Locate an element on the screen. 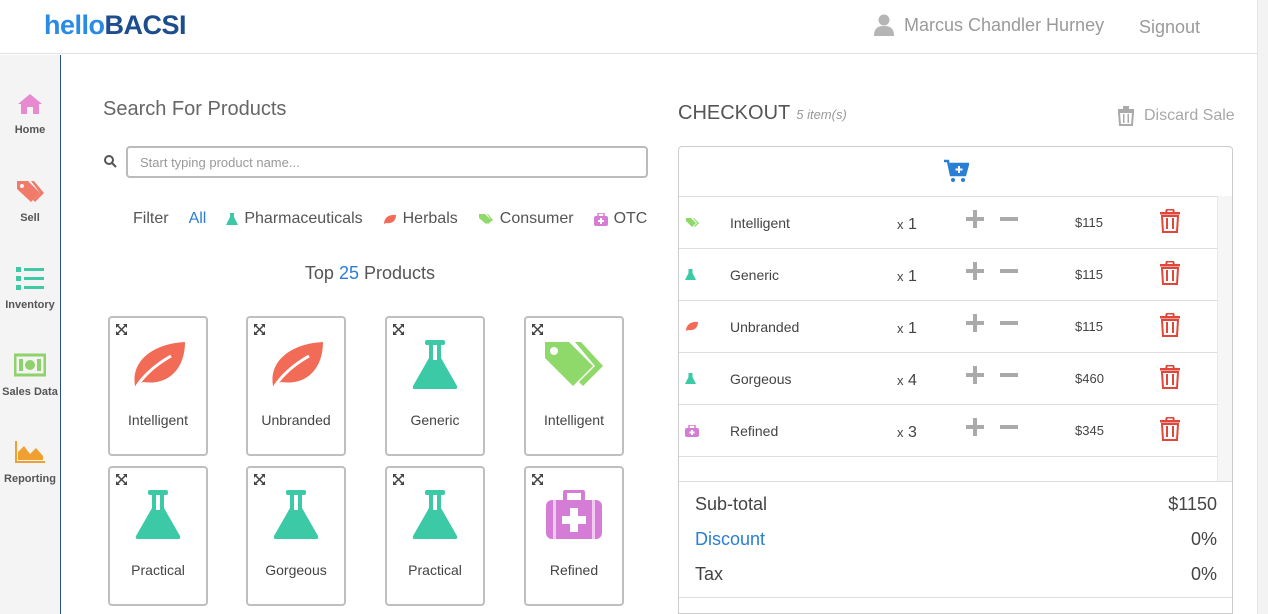  sidebar: Home Sell Inventory Sales Data Reporting is located at coordinates (30, 334).